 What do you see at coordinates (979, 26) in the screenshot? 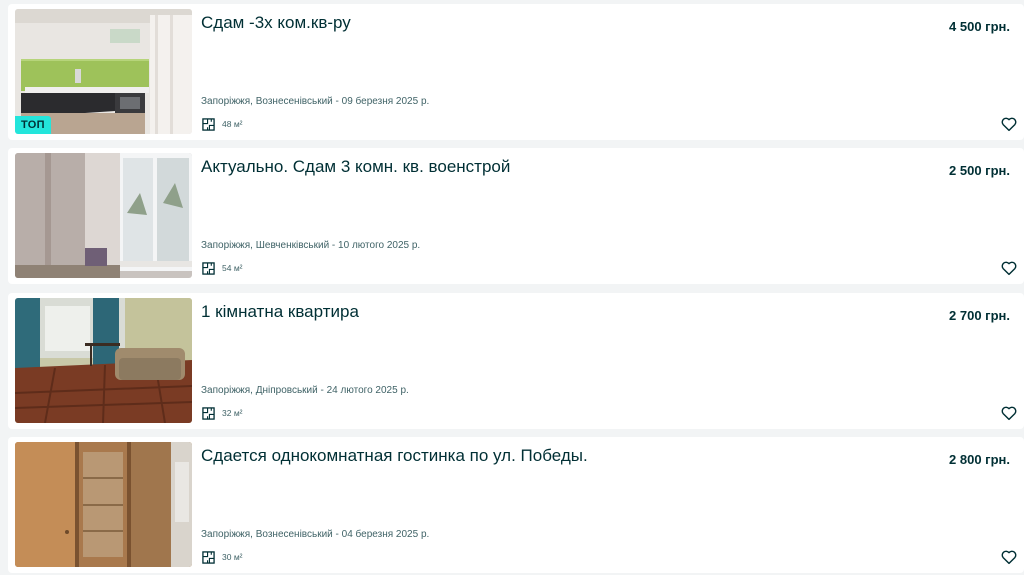
I see `listing-price: 4 500 грн.` at bounding box center [979, 26].